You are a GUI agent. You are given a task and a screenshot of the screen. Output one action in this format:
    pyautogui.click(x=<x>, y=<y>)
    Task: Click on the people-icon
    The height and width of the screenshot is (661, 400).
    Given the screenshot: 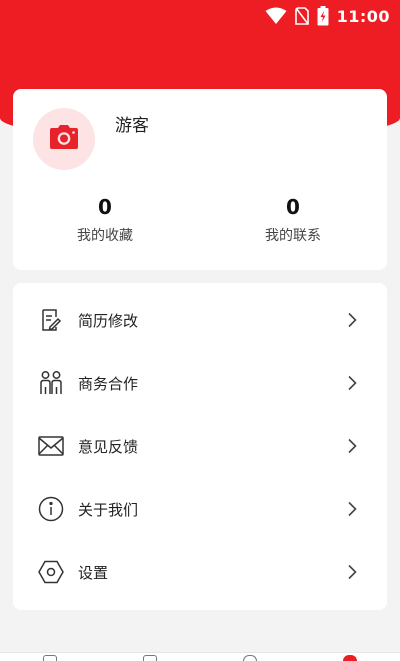 What is the action you would take?
    pyautogui.click(x=51, y=383)
    